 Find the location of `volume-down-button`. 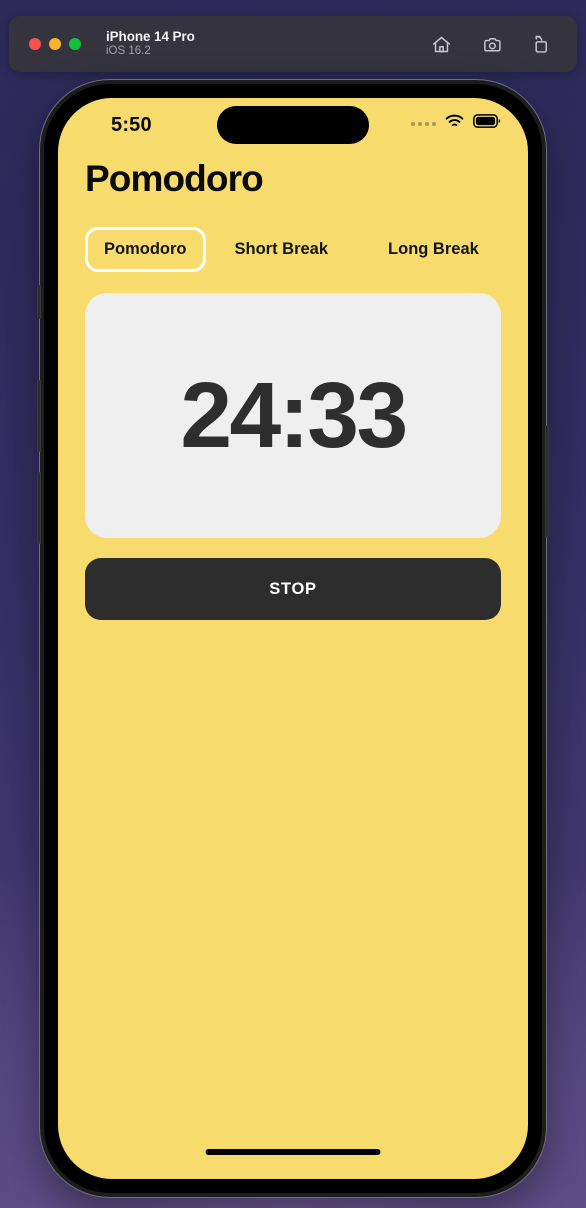

volume-down-button is located at coordinates (39, 508).